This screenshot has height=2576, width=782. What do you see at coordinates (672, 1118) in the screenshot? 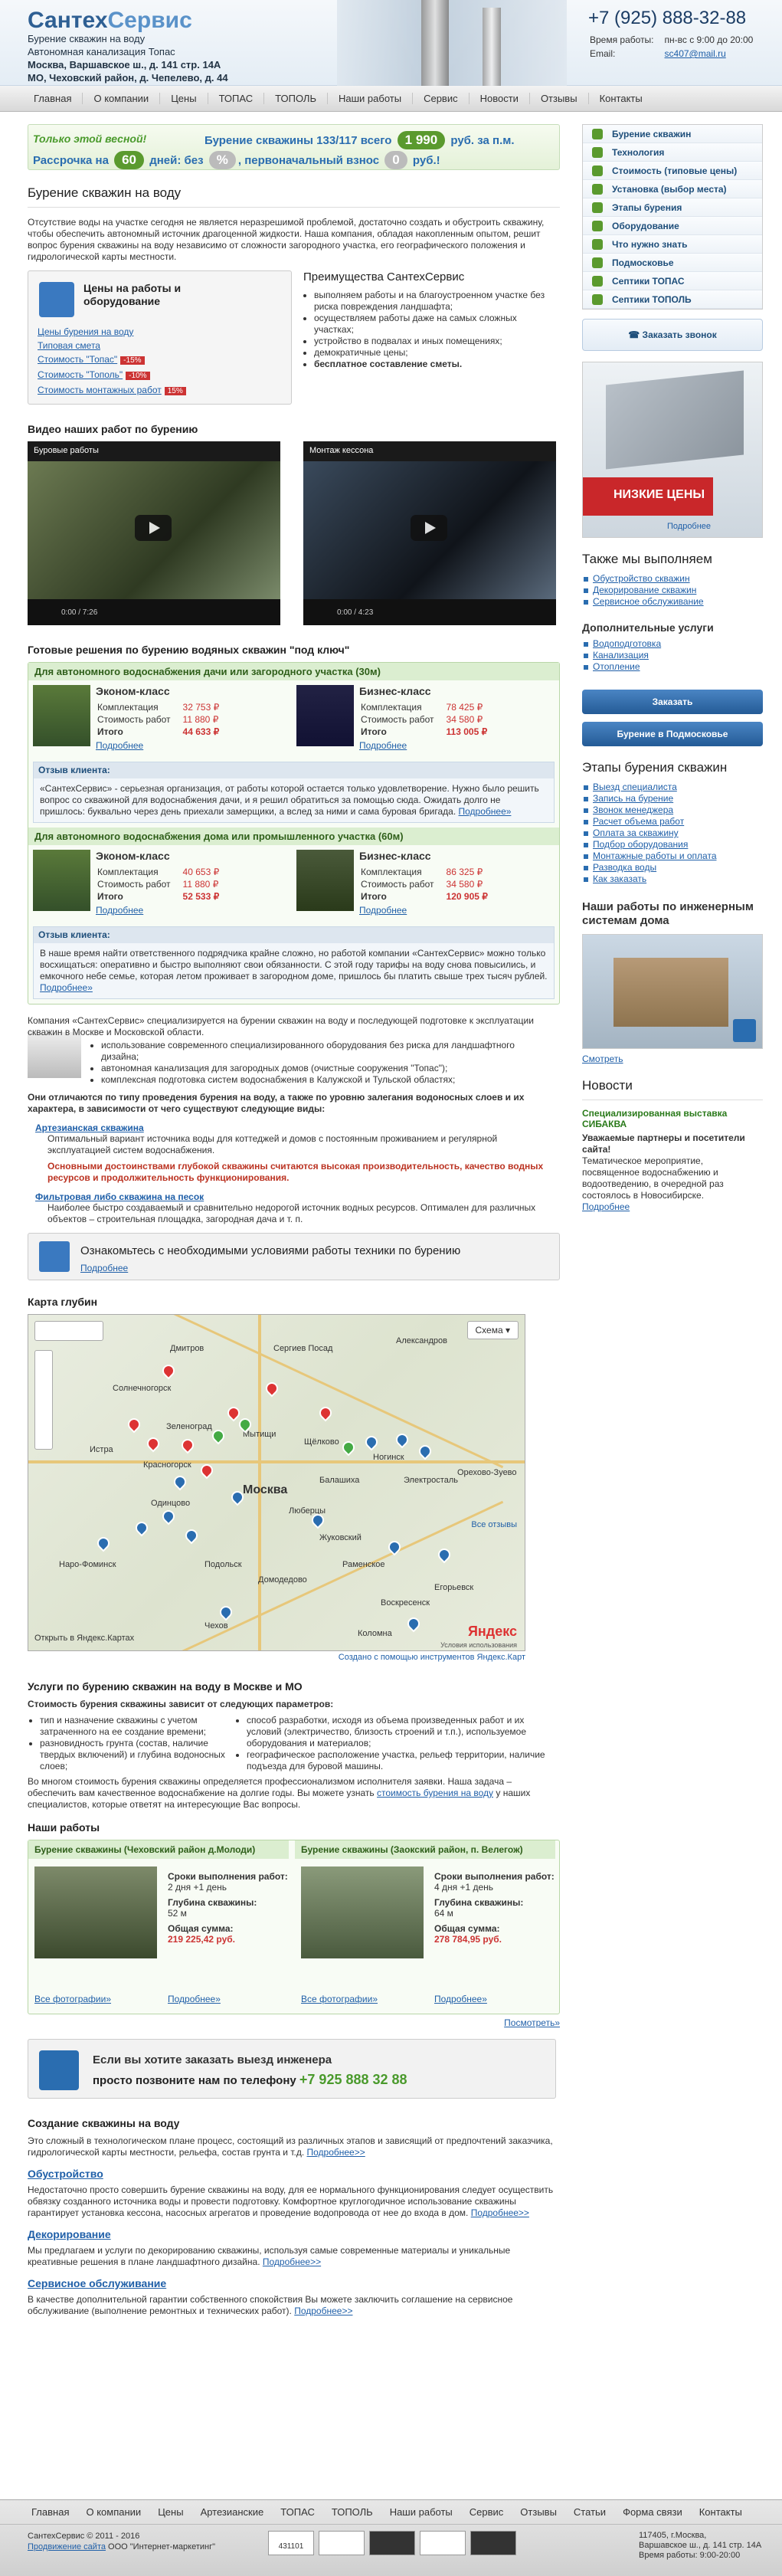
I see `news-headline: Специализированная выставка СИБАКВА` at bounding box center [672, 1118].